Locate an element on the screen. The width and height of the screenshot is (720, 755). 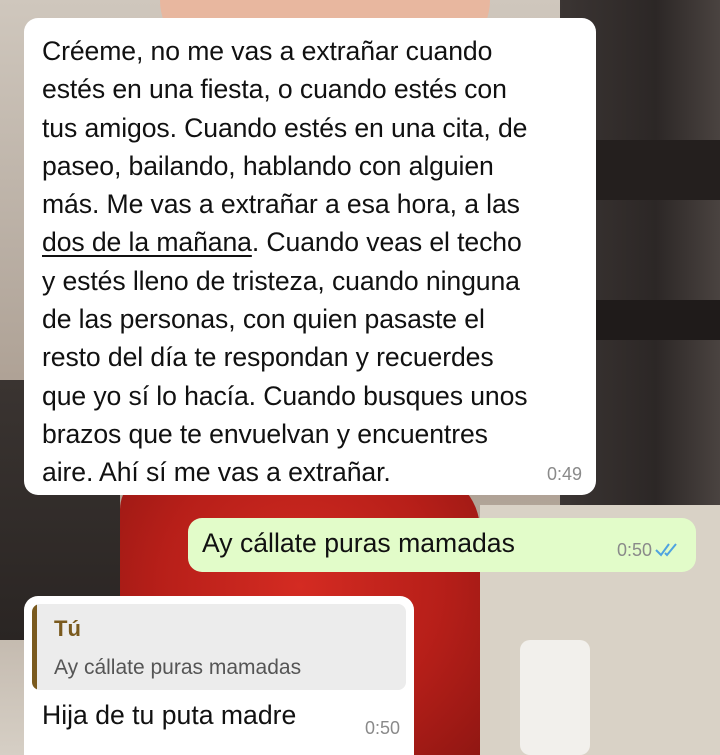
message-bubble-outgoing: Ay cállate puras mamadas 0:50 is located at coordinates (442, 545).